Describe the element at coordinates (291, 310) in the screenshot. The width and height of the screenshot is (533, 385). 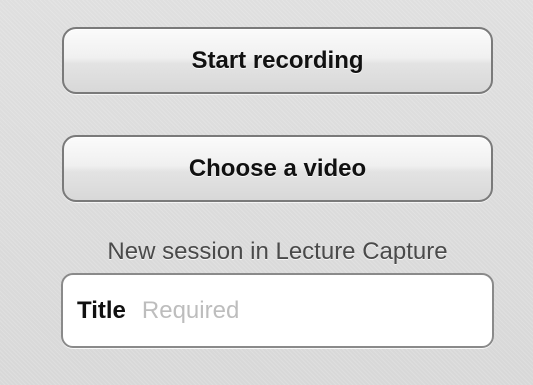
I see `title-input` at that location.